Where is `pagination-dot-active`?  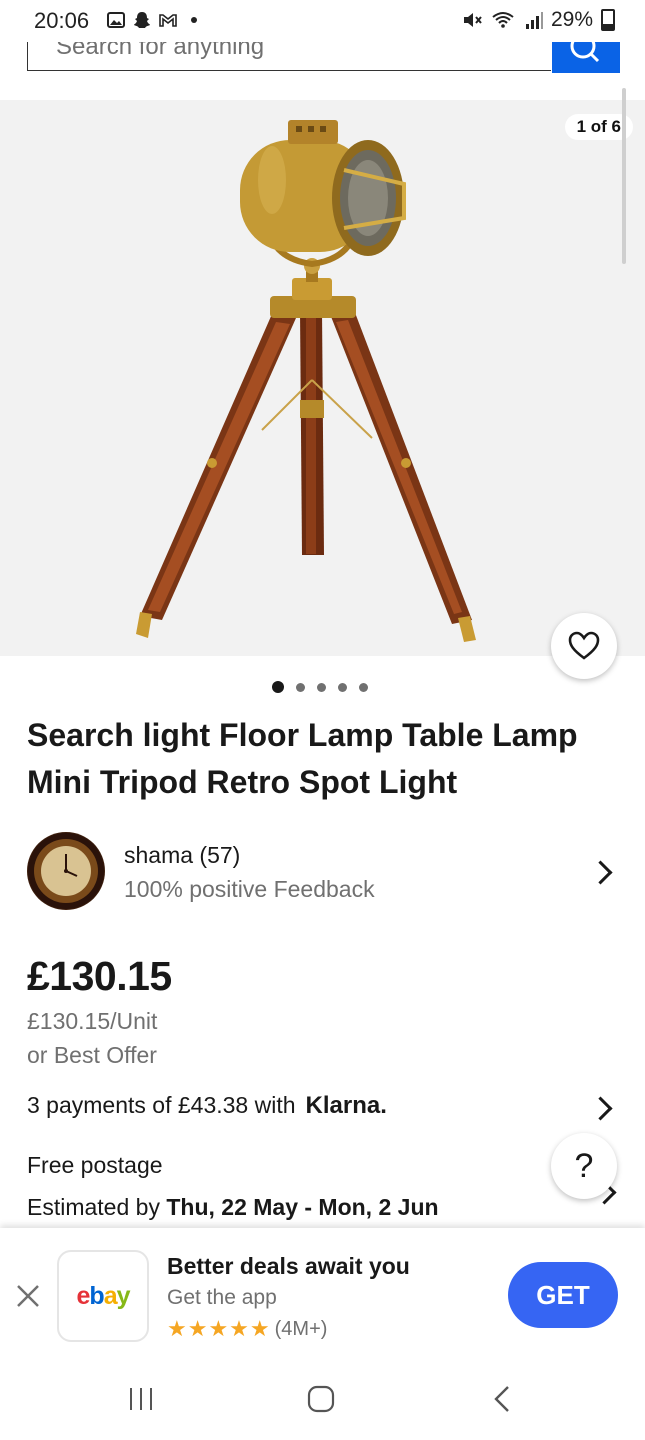
pagination-dot-active is located at coordinates (278, 687).